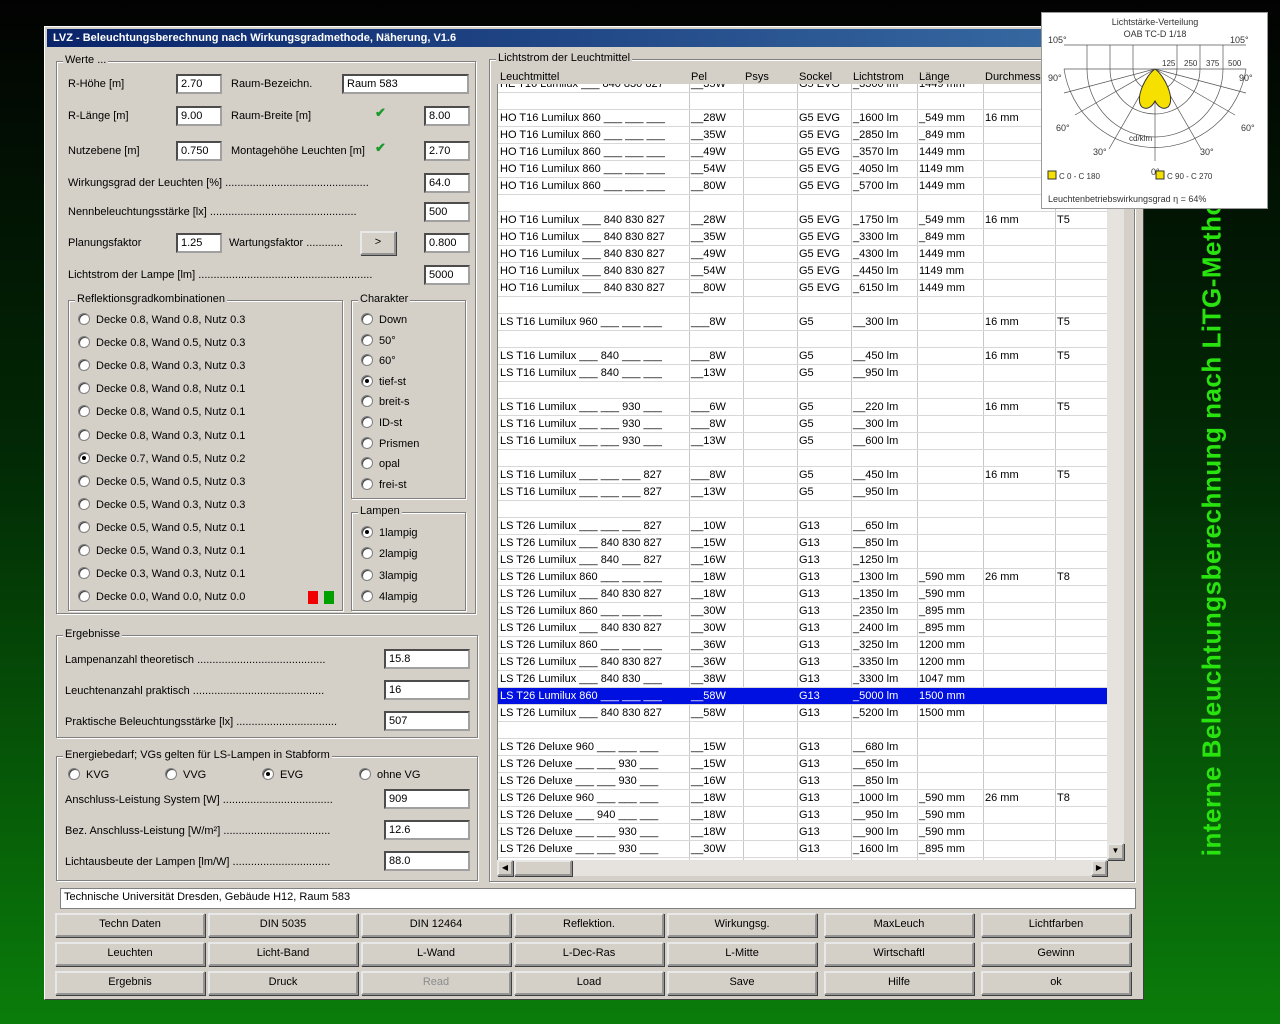 Image resolution: width=1280 pixels, height=1024 pixels. Describe the element at coordinates (199, 84) in the screenshot. I see `r-hoehe-input: 2.70` at that location.